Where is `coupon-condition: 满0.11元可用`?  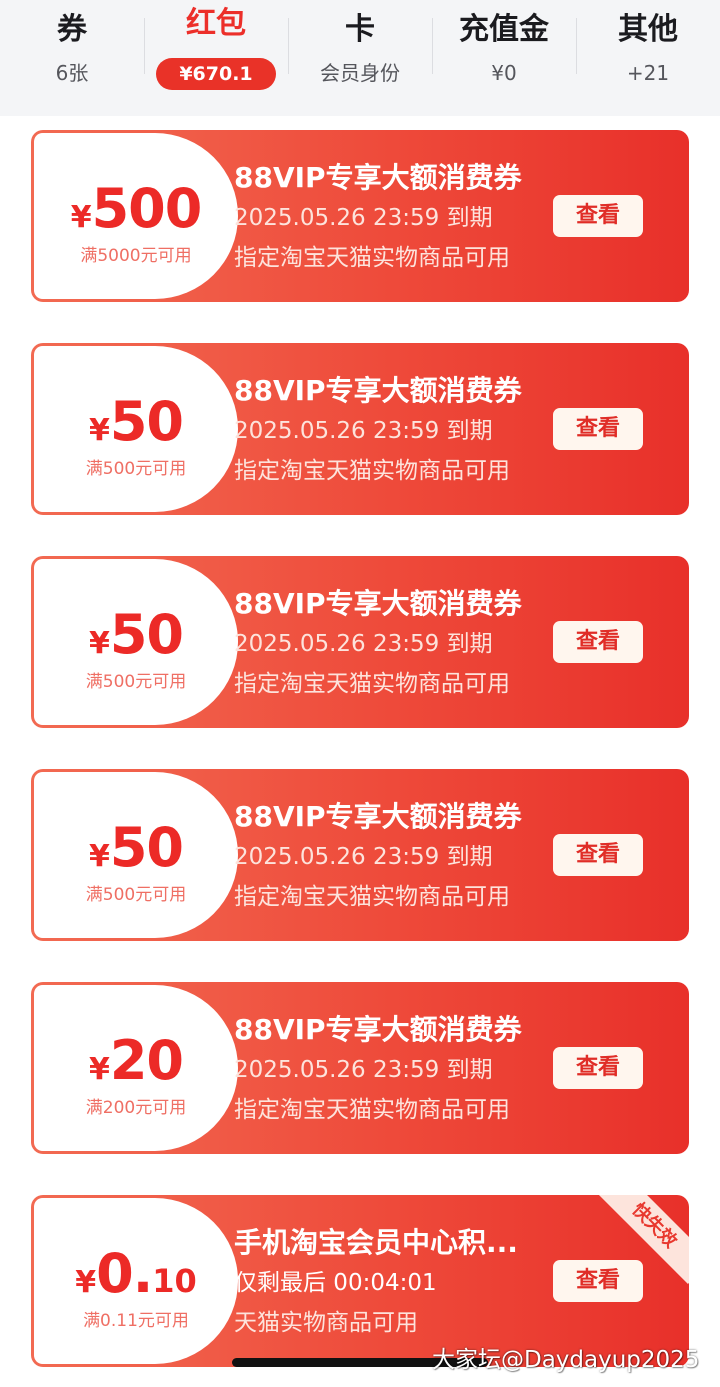 coupon-condition: 满0.11元可用 is located at coordinates (136, 1321).